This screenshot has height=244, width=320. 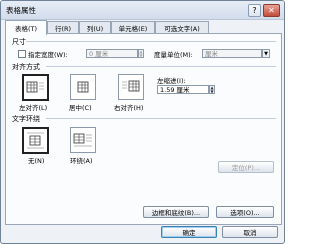 I want to click on wrap-around-icon, so click(x=82, y=140).